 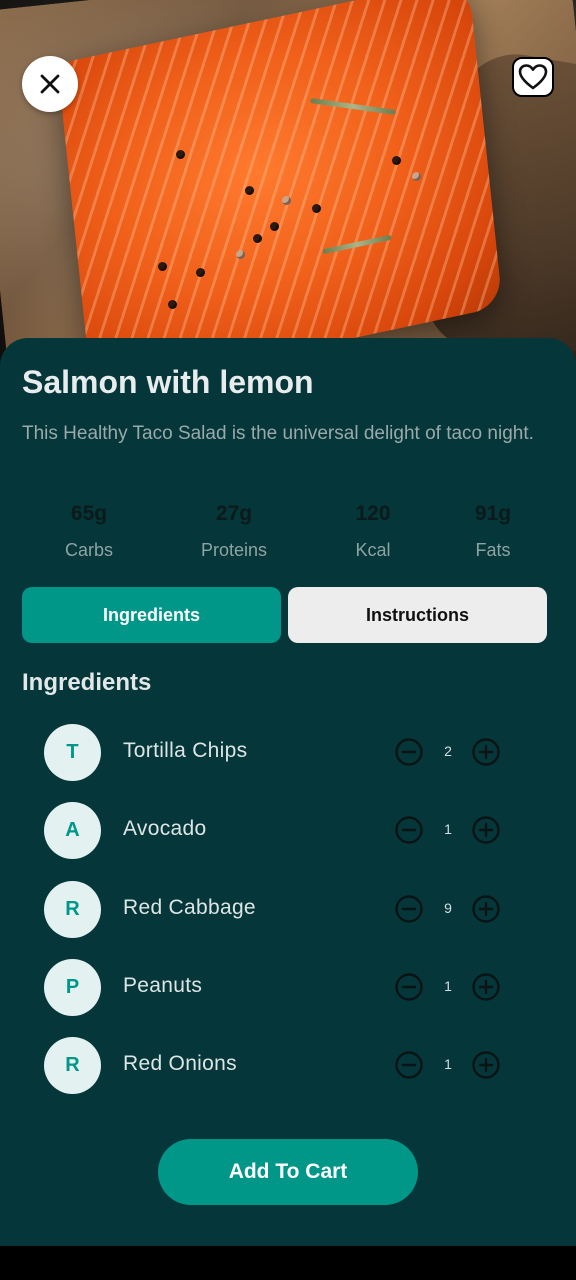 I want to click on ingredient-row: T Tortilla Chips 2, so click(x=279, y=753).